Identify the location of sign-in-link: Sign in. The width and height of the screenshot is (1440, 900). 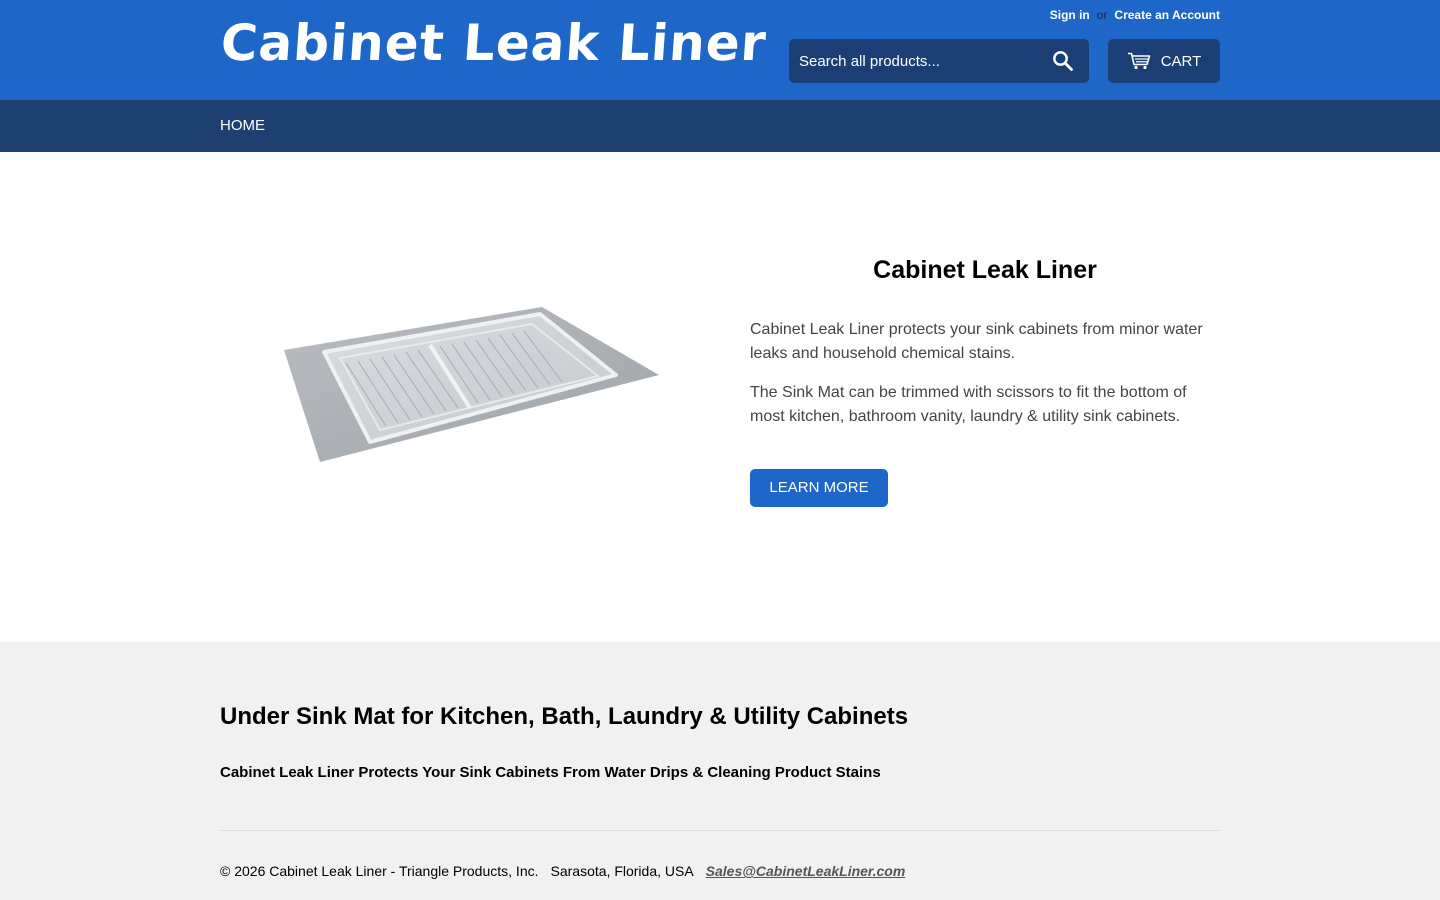
(1070, 15).